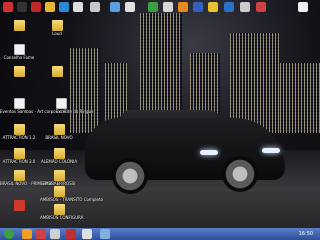  What do you see at coordinates (9, 234) in the screenshot?
I see `start-icon` at bounding box center [9, 234].